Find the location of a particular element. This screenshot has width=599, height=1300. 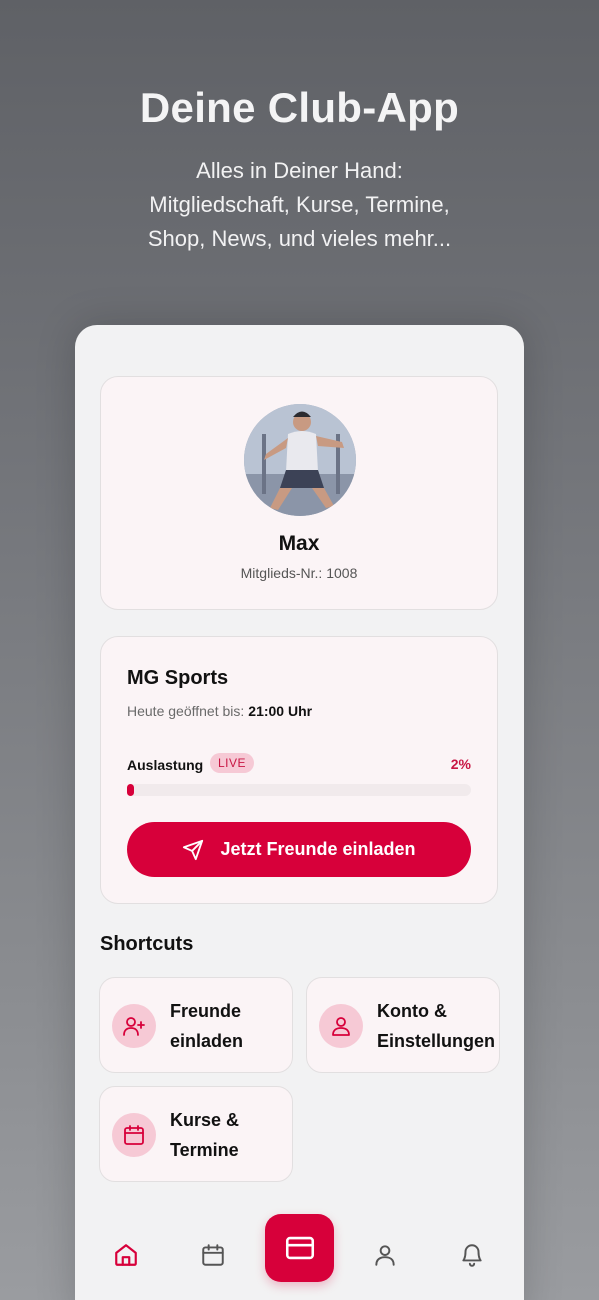

hero-title: Deine Club-App is located at coordinates (299, 107).